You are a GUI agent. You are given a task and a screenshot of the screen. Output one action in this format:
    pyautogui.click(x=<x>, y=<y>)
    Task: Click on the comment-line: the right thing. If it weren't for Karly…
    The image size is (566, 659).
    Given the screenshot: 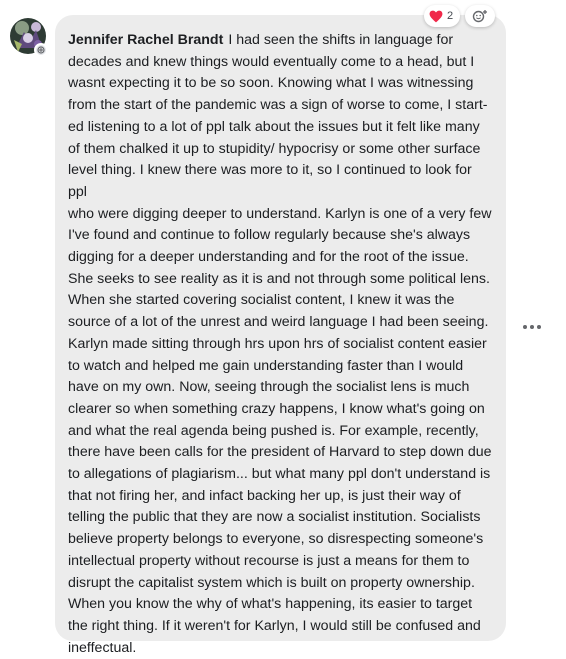 What is the action you would take?
    pyautogui.click(x=274, y=625)
    